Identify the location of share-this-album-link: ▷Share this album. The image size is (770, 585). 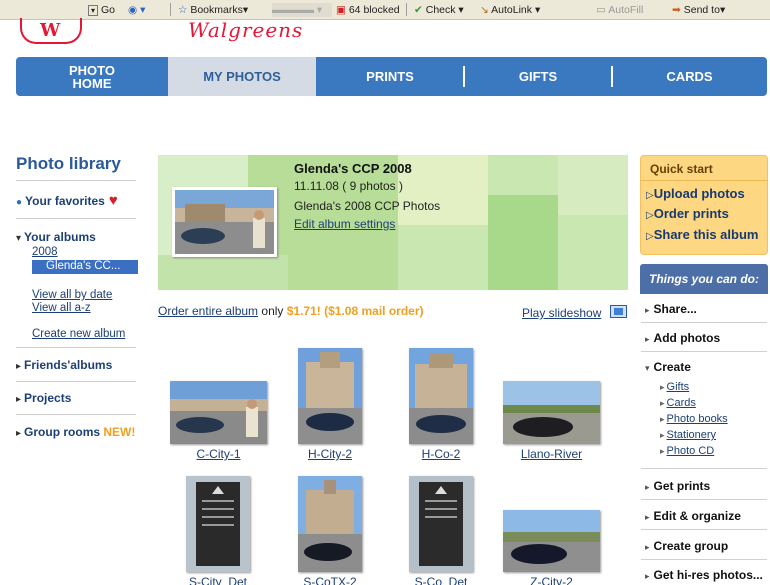
(702, 234).